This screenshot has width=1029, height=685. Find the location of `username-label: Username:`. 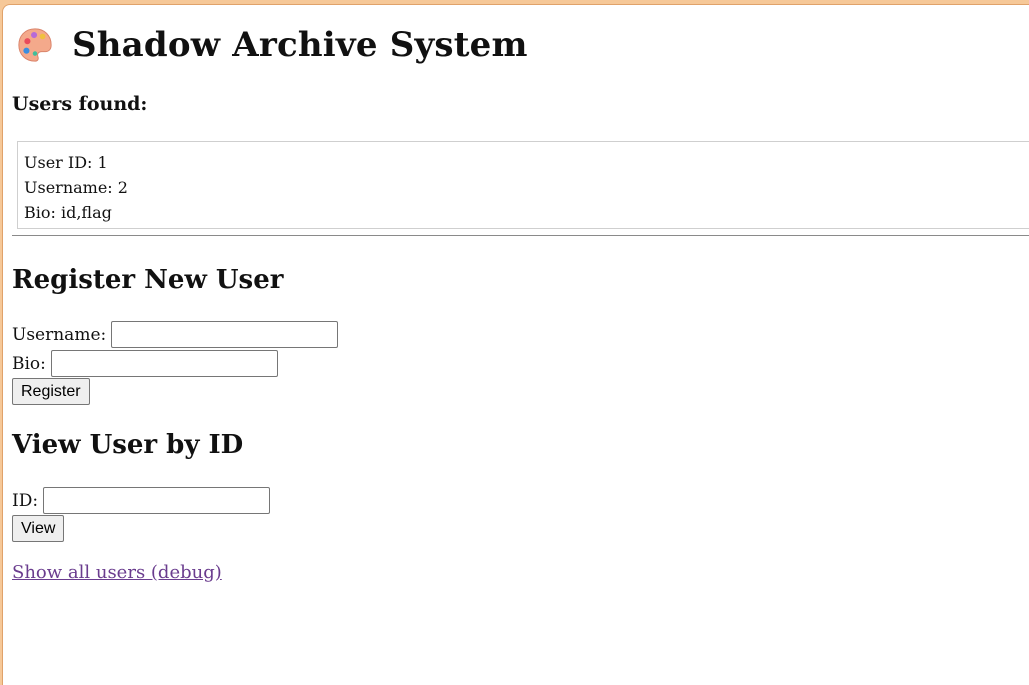

username-label: Username: is located at coordinates (59, 334).